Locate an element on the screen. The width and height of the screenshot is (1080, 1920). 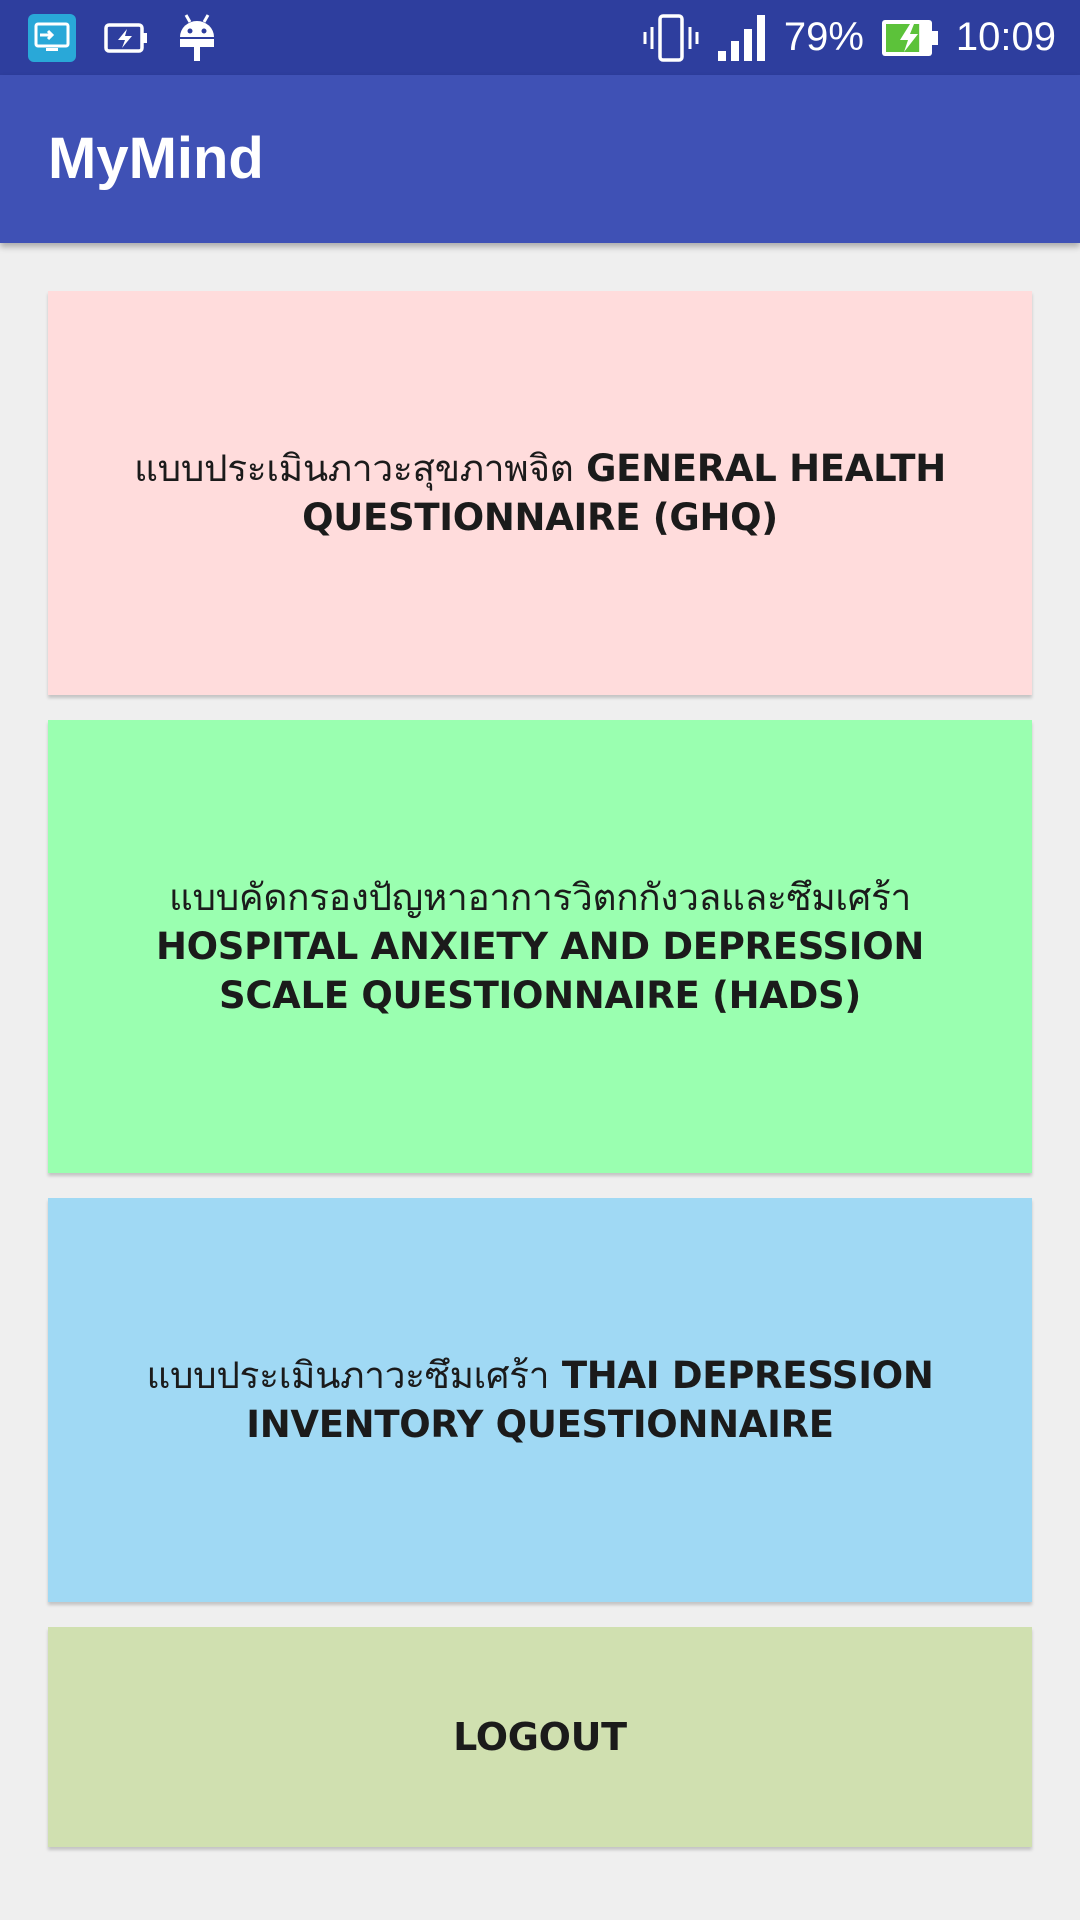
signal-icon is located at coordinates (742, 38).